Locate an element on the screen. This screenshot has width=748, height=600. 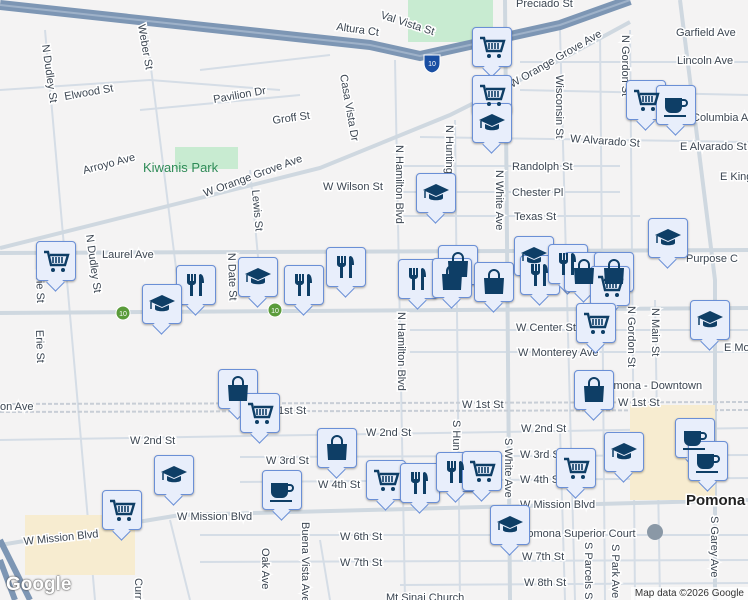
svg-text: Laurel Ave is located at coordinates (128, 255).